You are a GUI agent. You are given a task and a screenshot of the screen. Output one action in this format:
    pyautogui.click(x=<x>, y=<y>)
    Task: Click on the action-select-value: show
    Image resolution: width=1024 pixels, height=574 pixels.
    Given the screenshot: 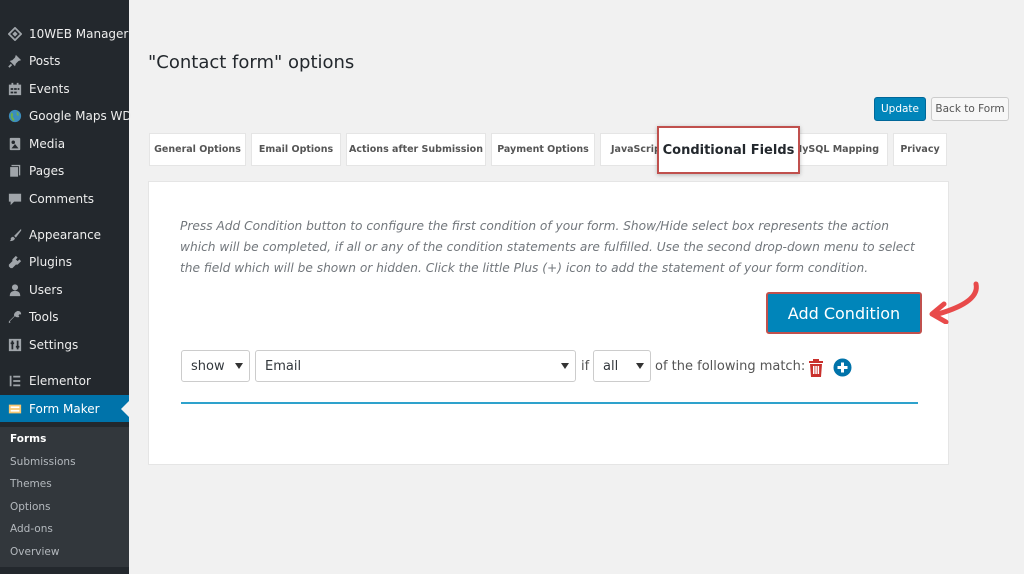 What is the action you would take?
    pyautogui.click(x=208, y=366)
    